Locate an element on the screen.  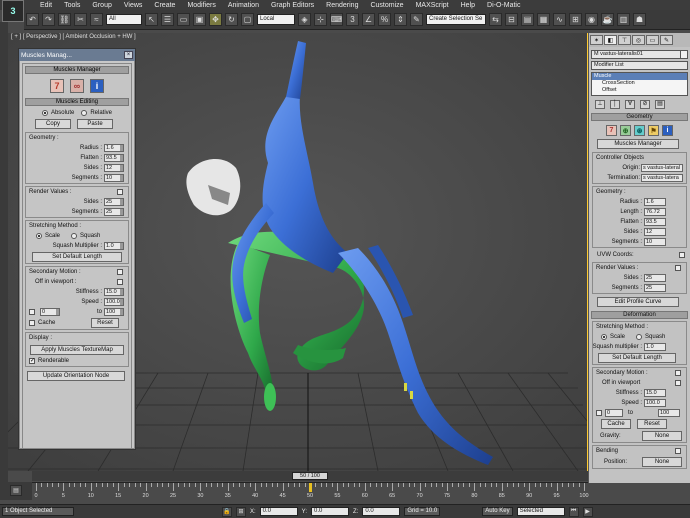
renderable-checkbox is located at coordinates (32, 360).